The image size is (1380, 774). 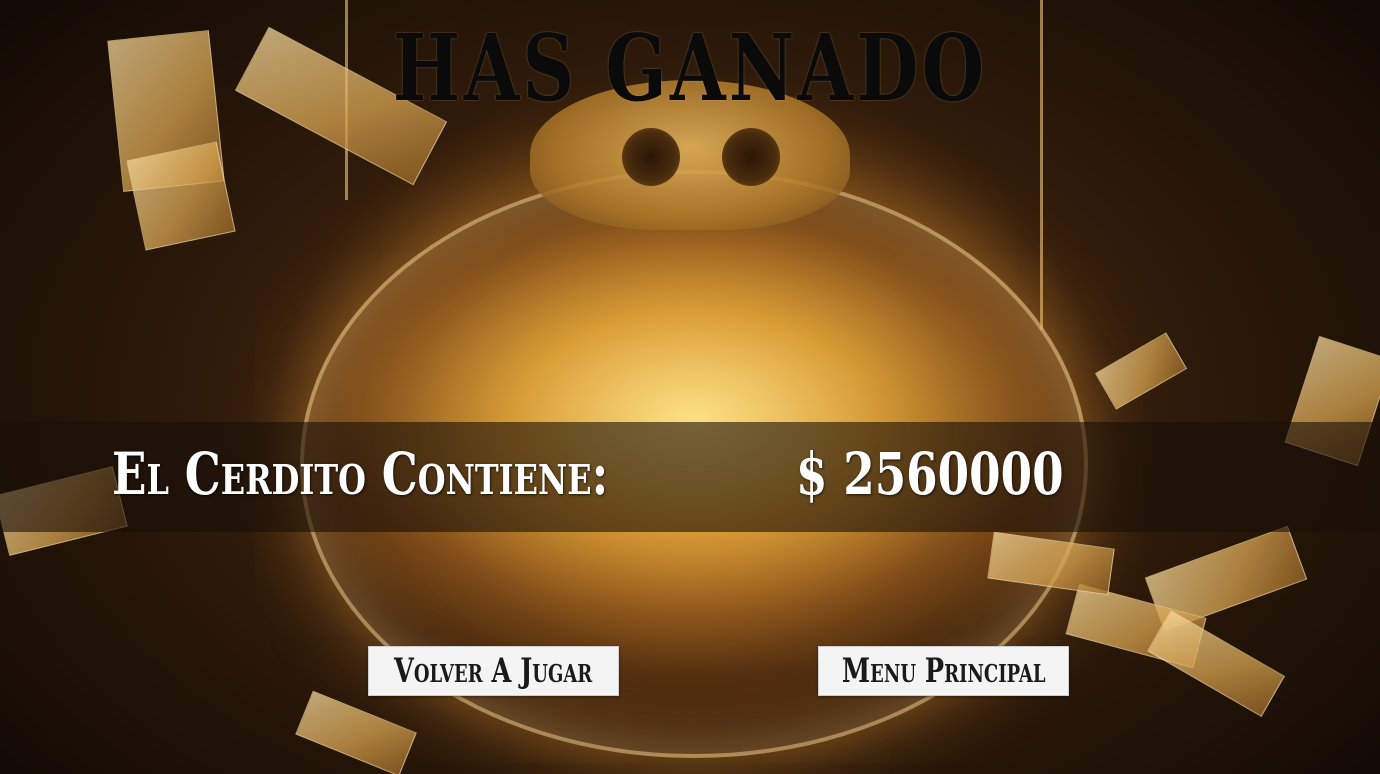 I want to click on piggy-contents-value: $ 2560000, so click(x=930, y=474).